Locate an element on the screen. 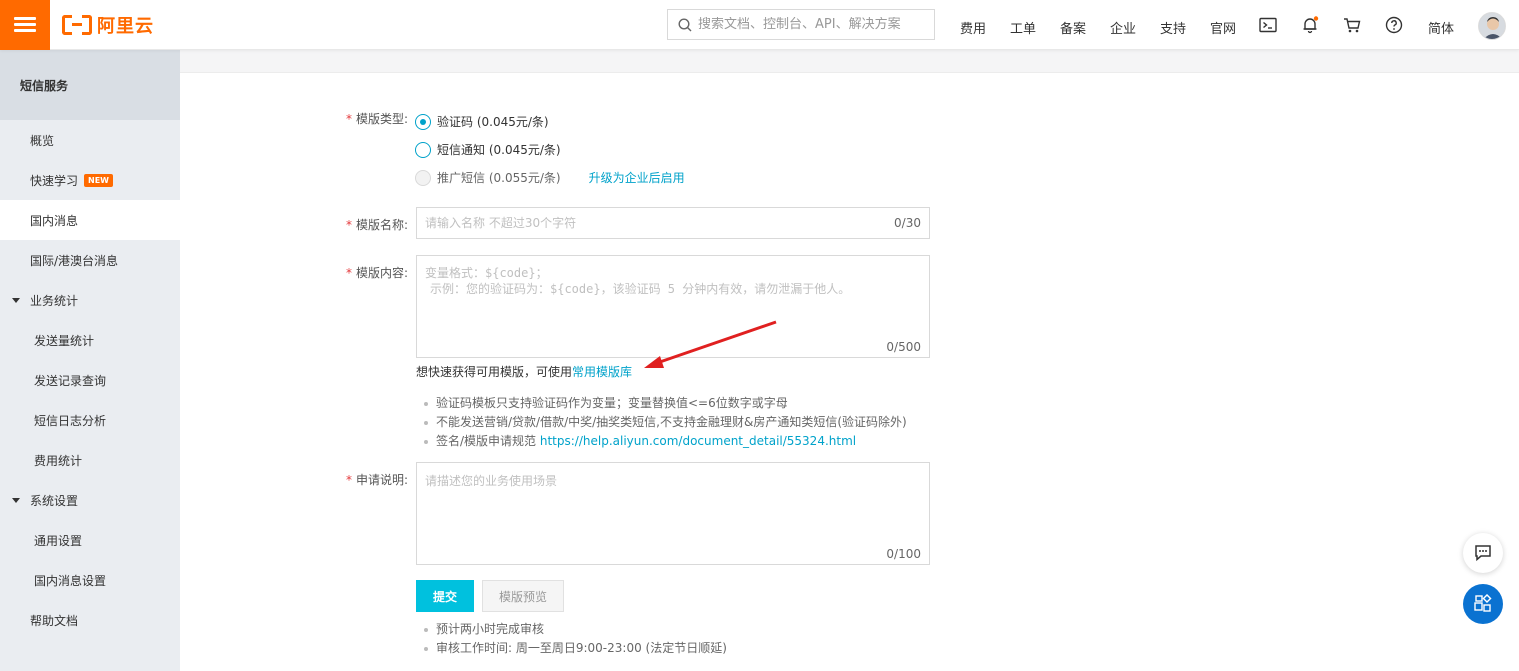  aliyun-logo: 阿里云 is located at coordinates (108, 25).